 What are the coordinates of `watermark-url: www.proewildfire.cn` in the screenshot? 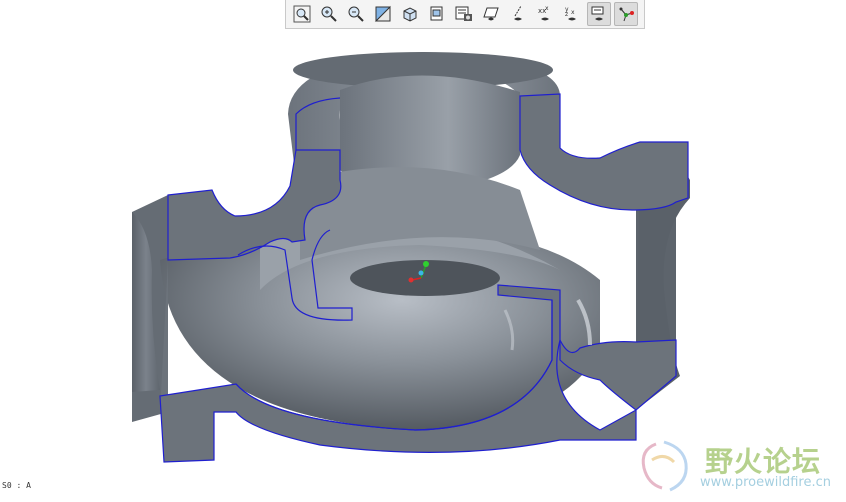 It's located at (765, 482).